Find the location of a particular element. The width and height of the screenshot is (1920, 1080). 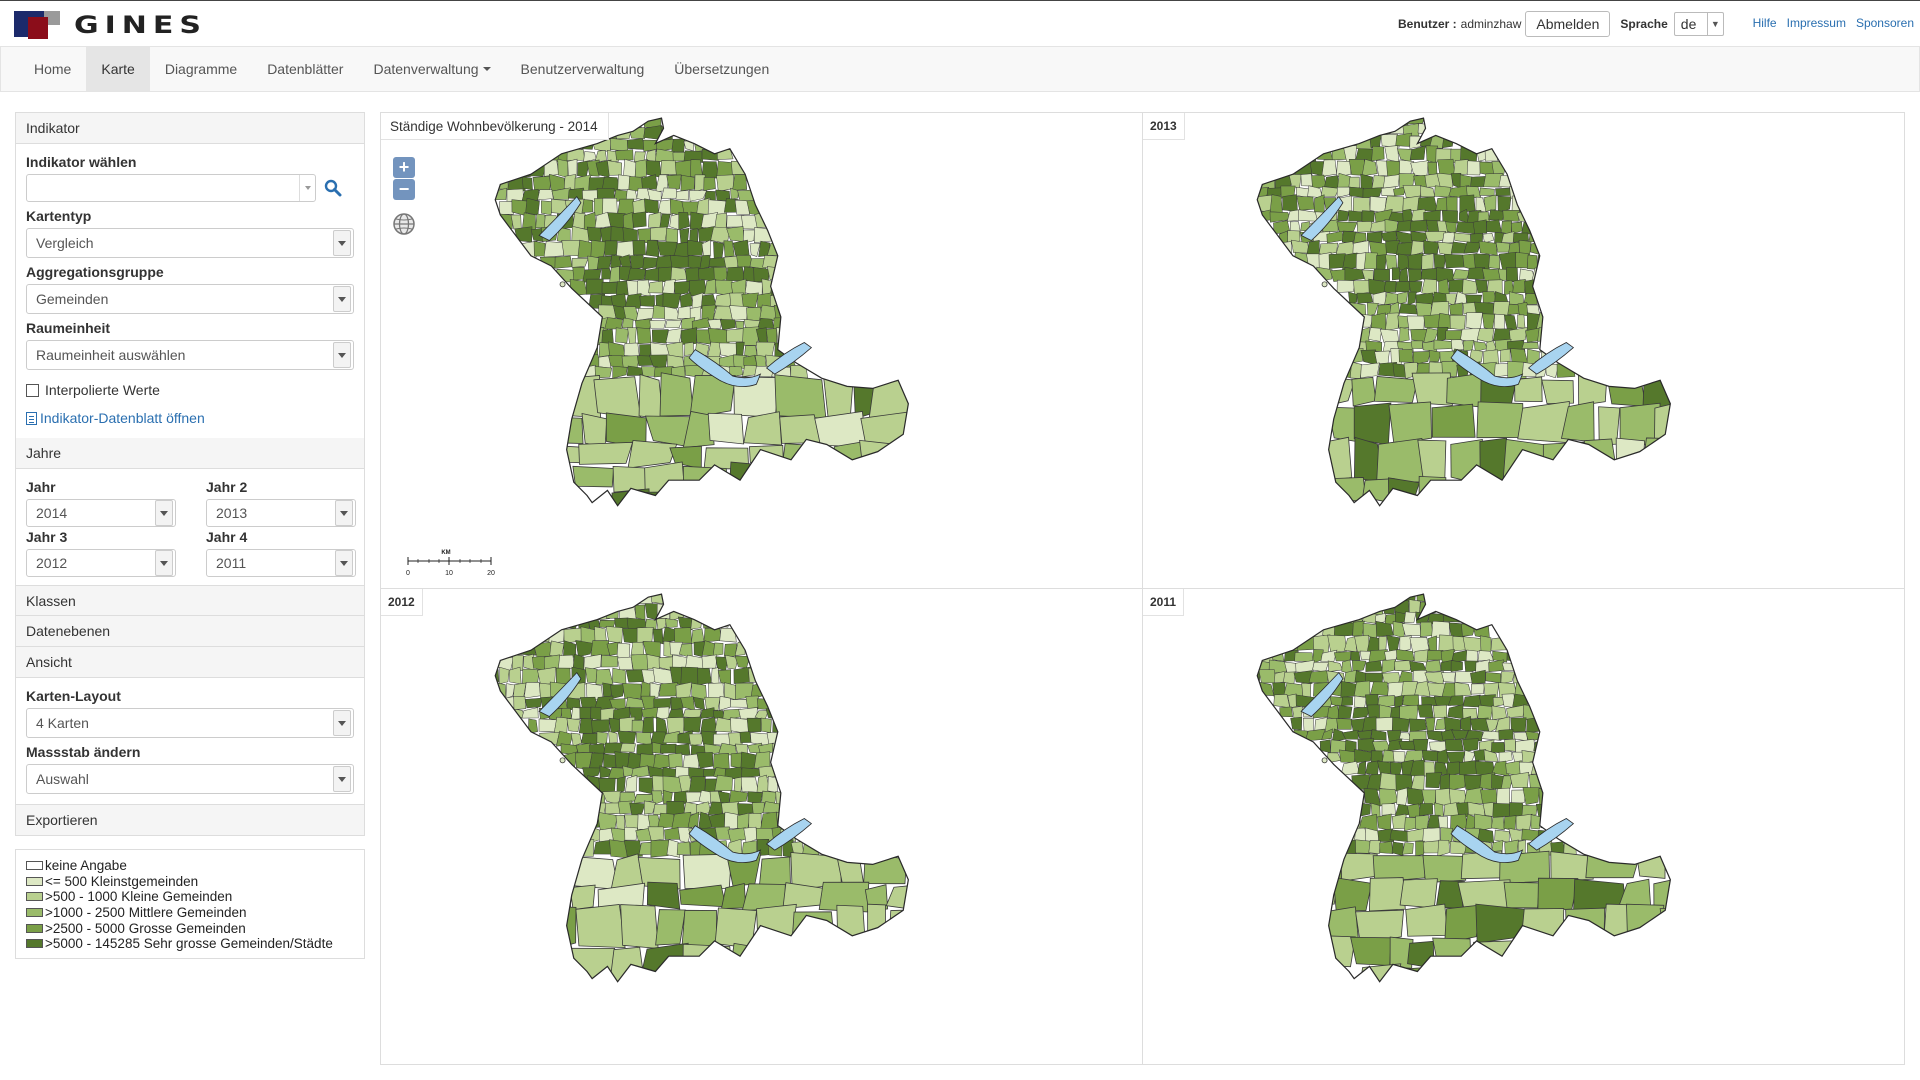

scale-select: Auswahl is located at coordinates (190, 779).